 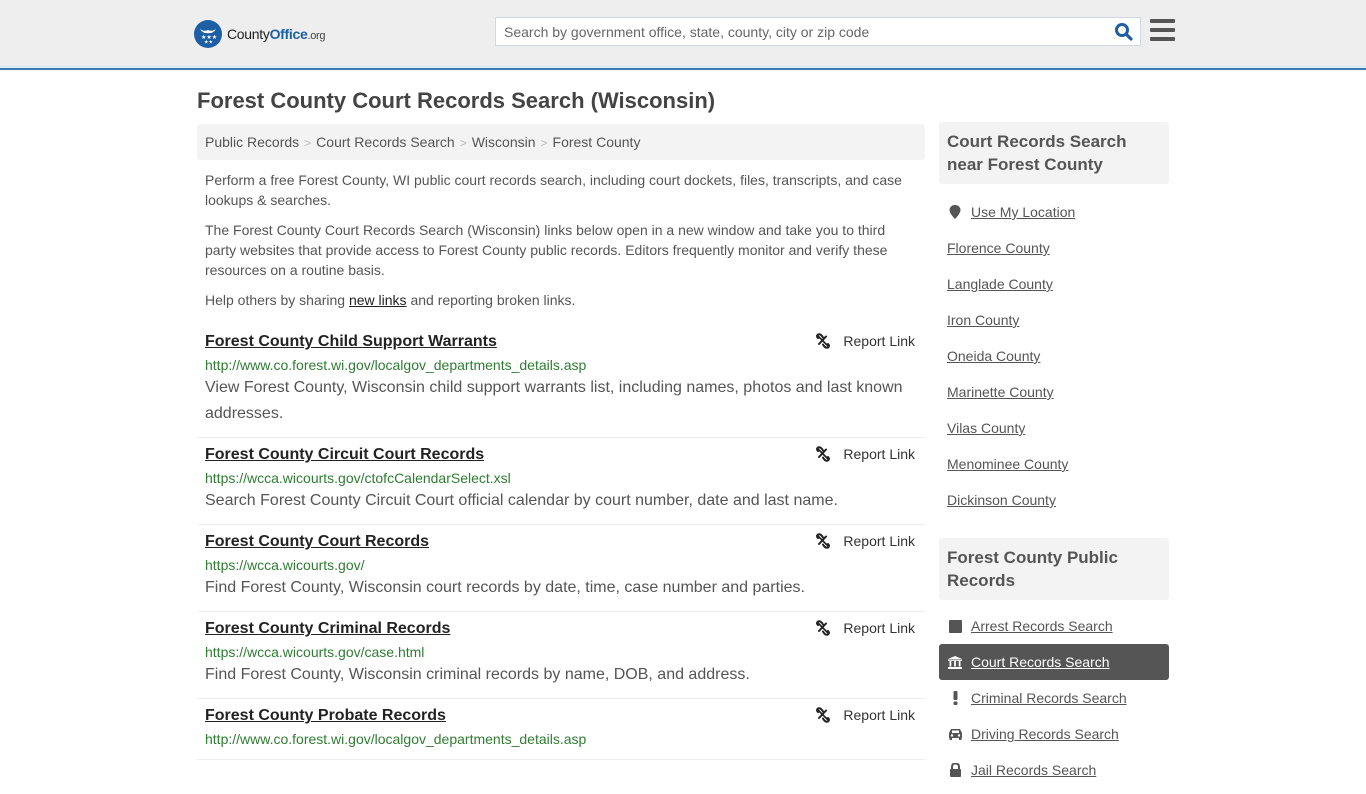 I want to click on court-records-link: Court Records Search, so click(x=1040, y=662).